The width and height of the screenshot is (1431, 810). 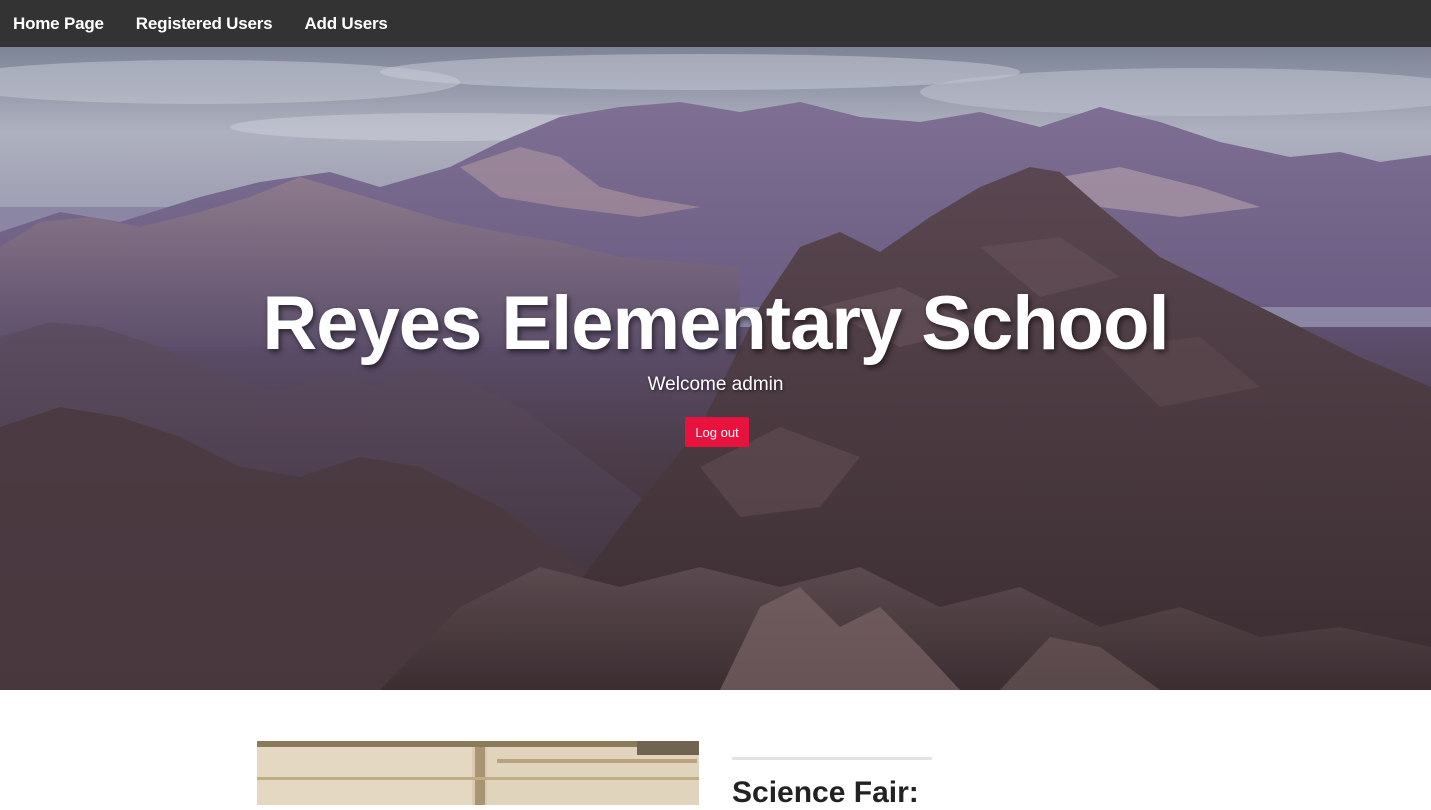 I want to click on gym-photo, so click(x=478, y=773).